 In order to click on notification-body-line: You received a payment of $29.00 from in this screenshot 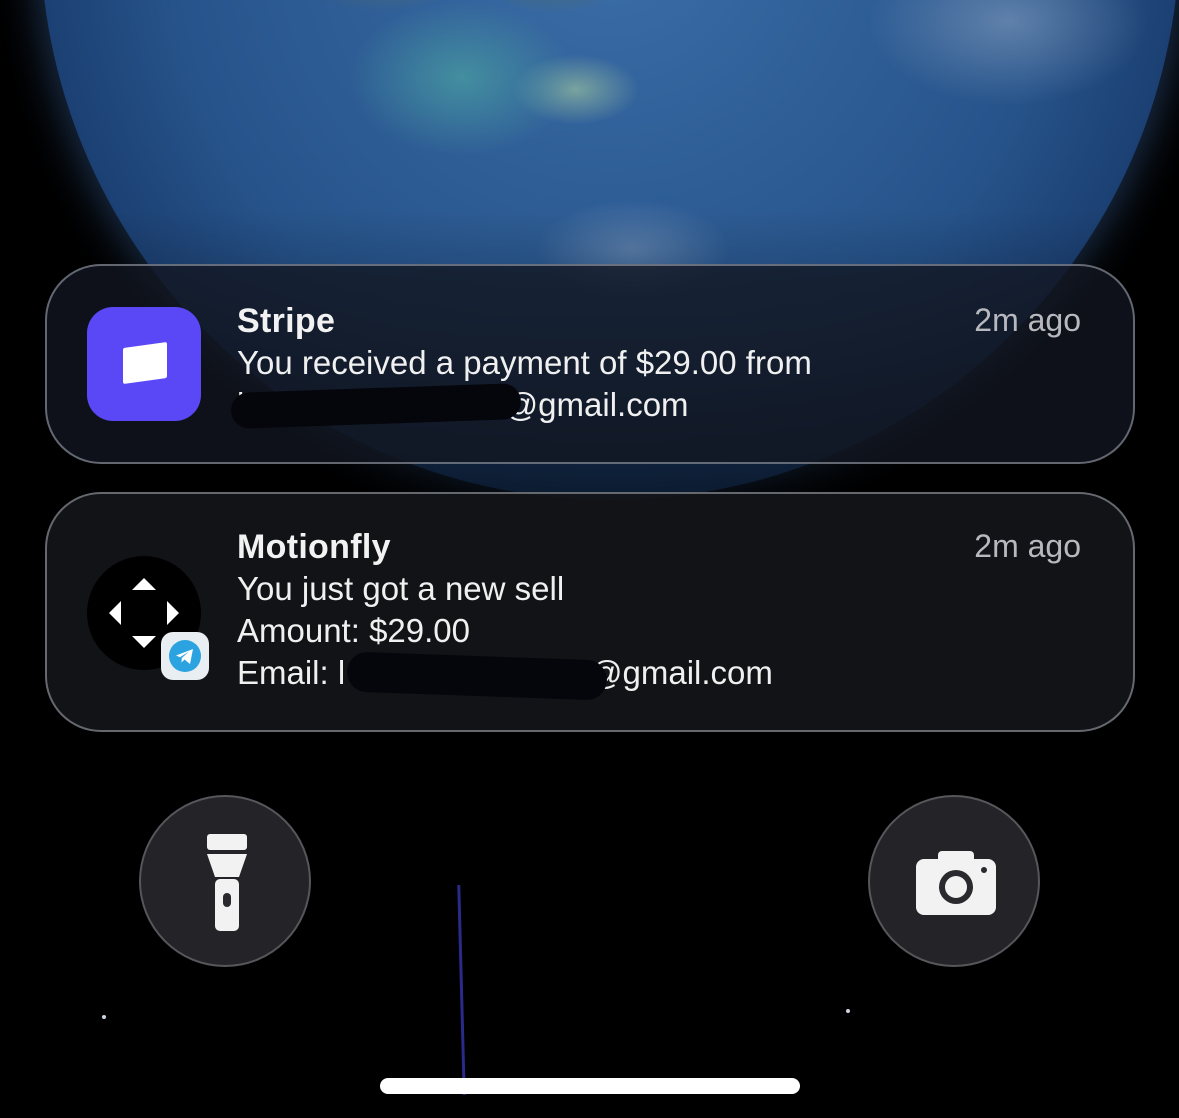, I will do `click(524, 362)`.